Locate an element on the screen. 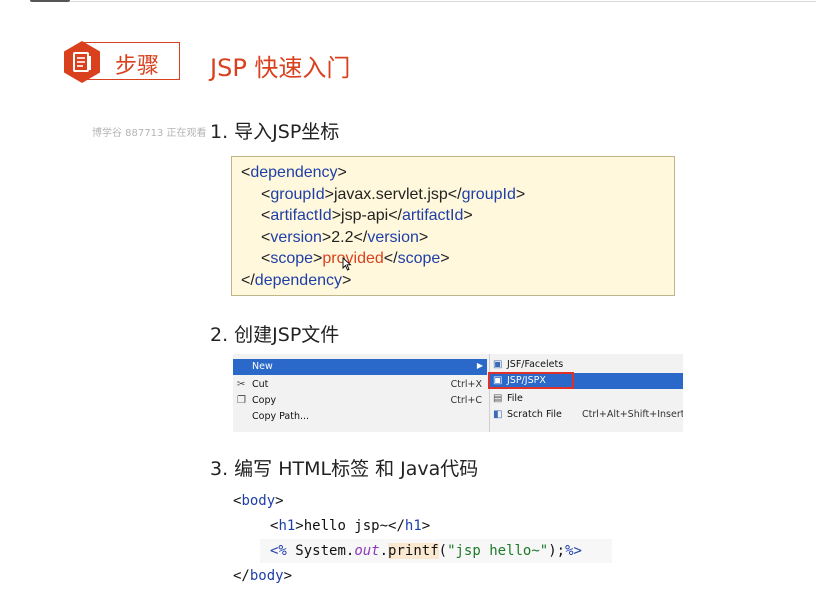  code-method: printf is located at coordinates (413, 551).